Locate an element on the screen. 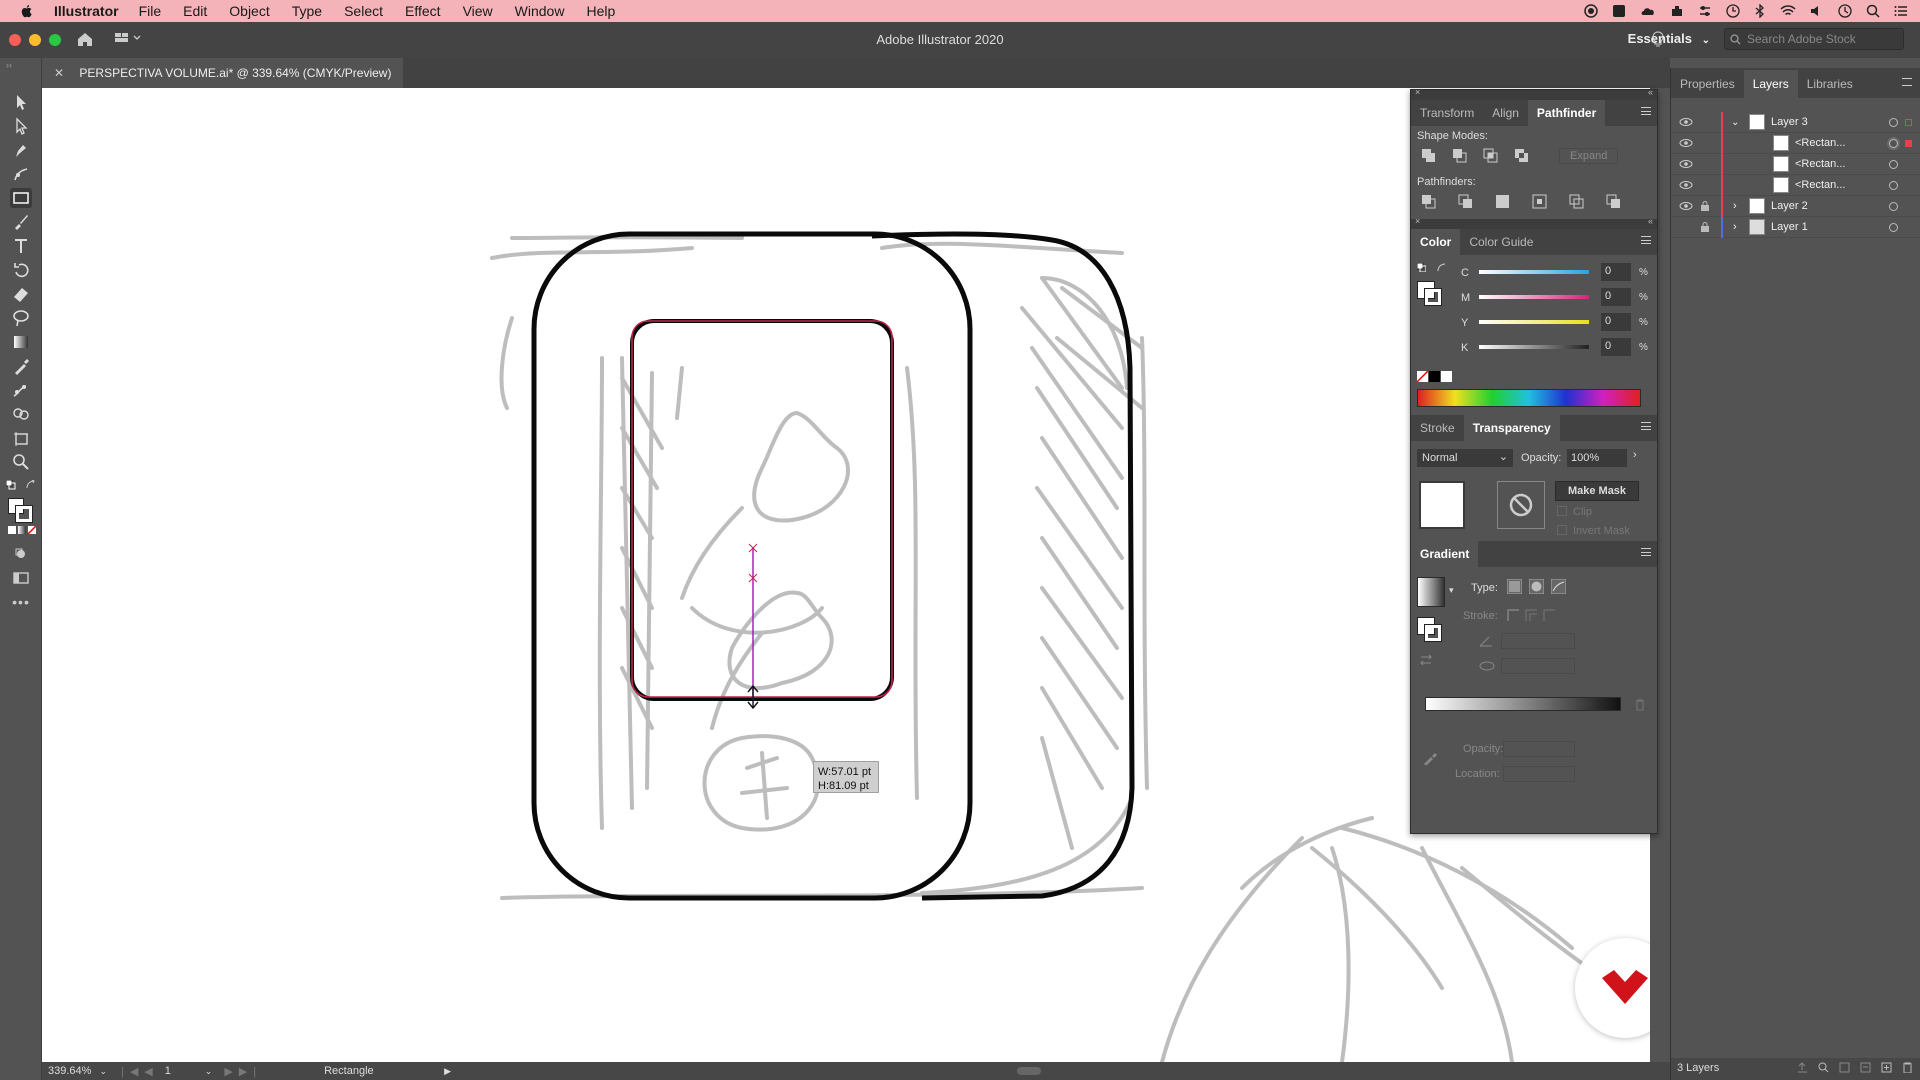 This screenshot has width=1920, height=1080. white-swatch is located at coordinates (1446, 376).